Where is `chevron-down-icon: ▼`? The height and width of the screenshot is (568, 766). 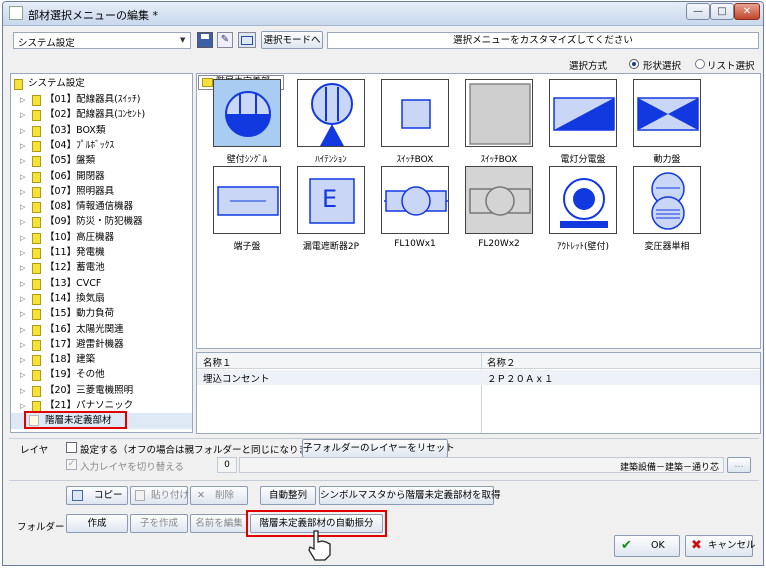 chevron-down-icon: ▼ is located at coordinates (183, 40).